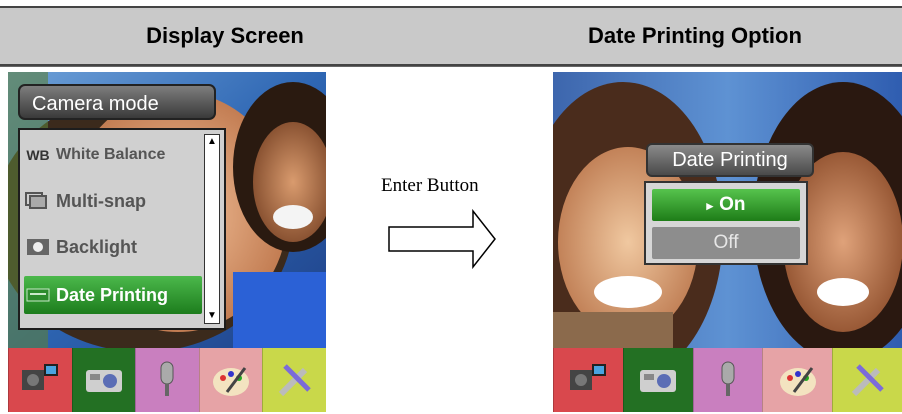  What do you see at coordinates (451, 66) in the screenshot?
I see `header-divider` at bounding box center [451, 66].